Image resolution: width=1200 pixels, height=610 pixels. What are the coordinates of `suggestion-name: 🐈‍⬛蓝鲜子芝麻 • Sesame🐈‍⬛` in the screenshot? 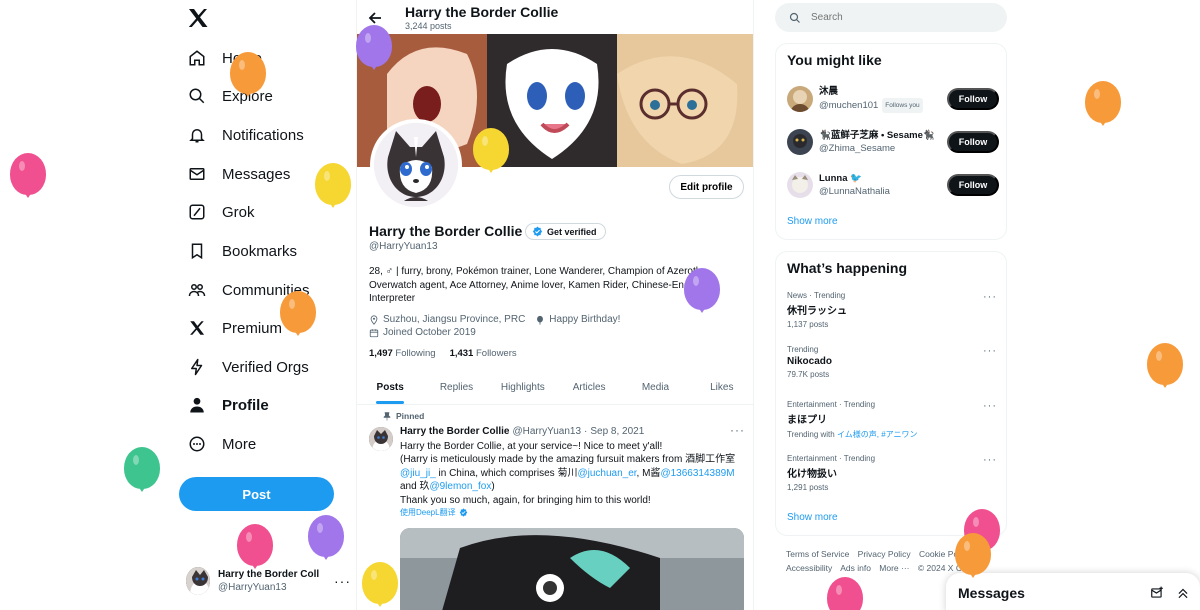 It's located at (877, 135).